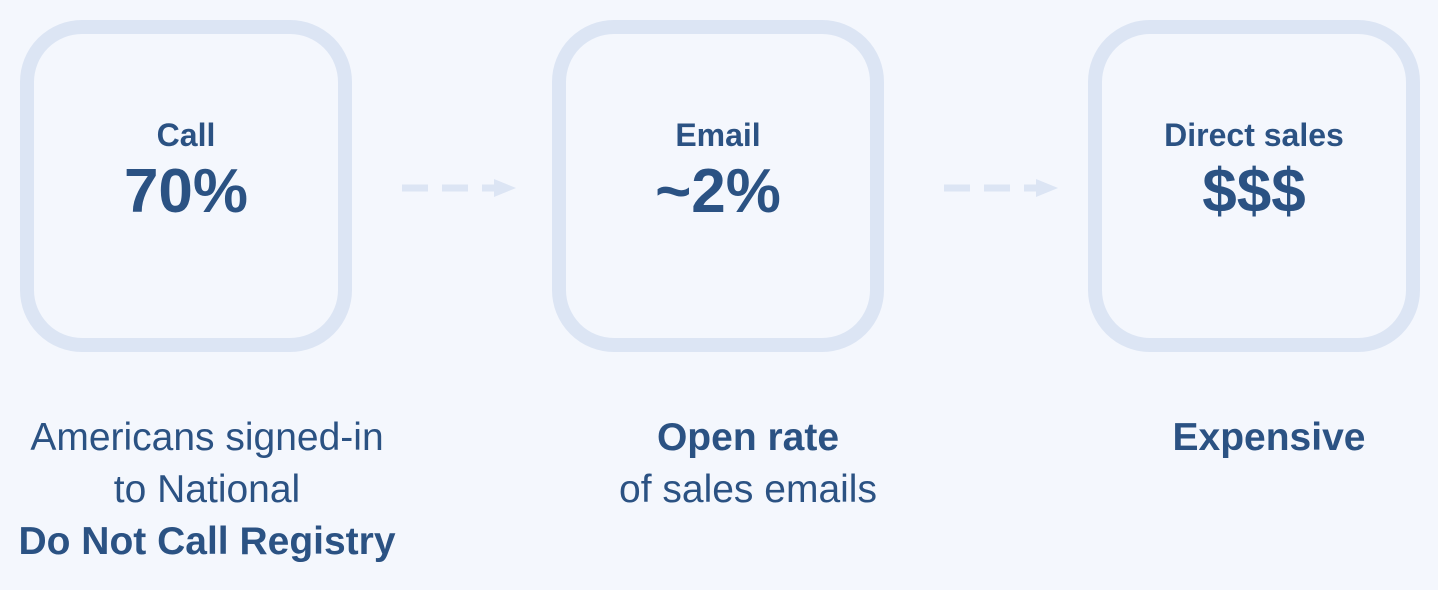 This screenshot has width=1438, height=590. I want to click on caption-emphasis: Do Not Call Registry, so click(207, 541).